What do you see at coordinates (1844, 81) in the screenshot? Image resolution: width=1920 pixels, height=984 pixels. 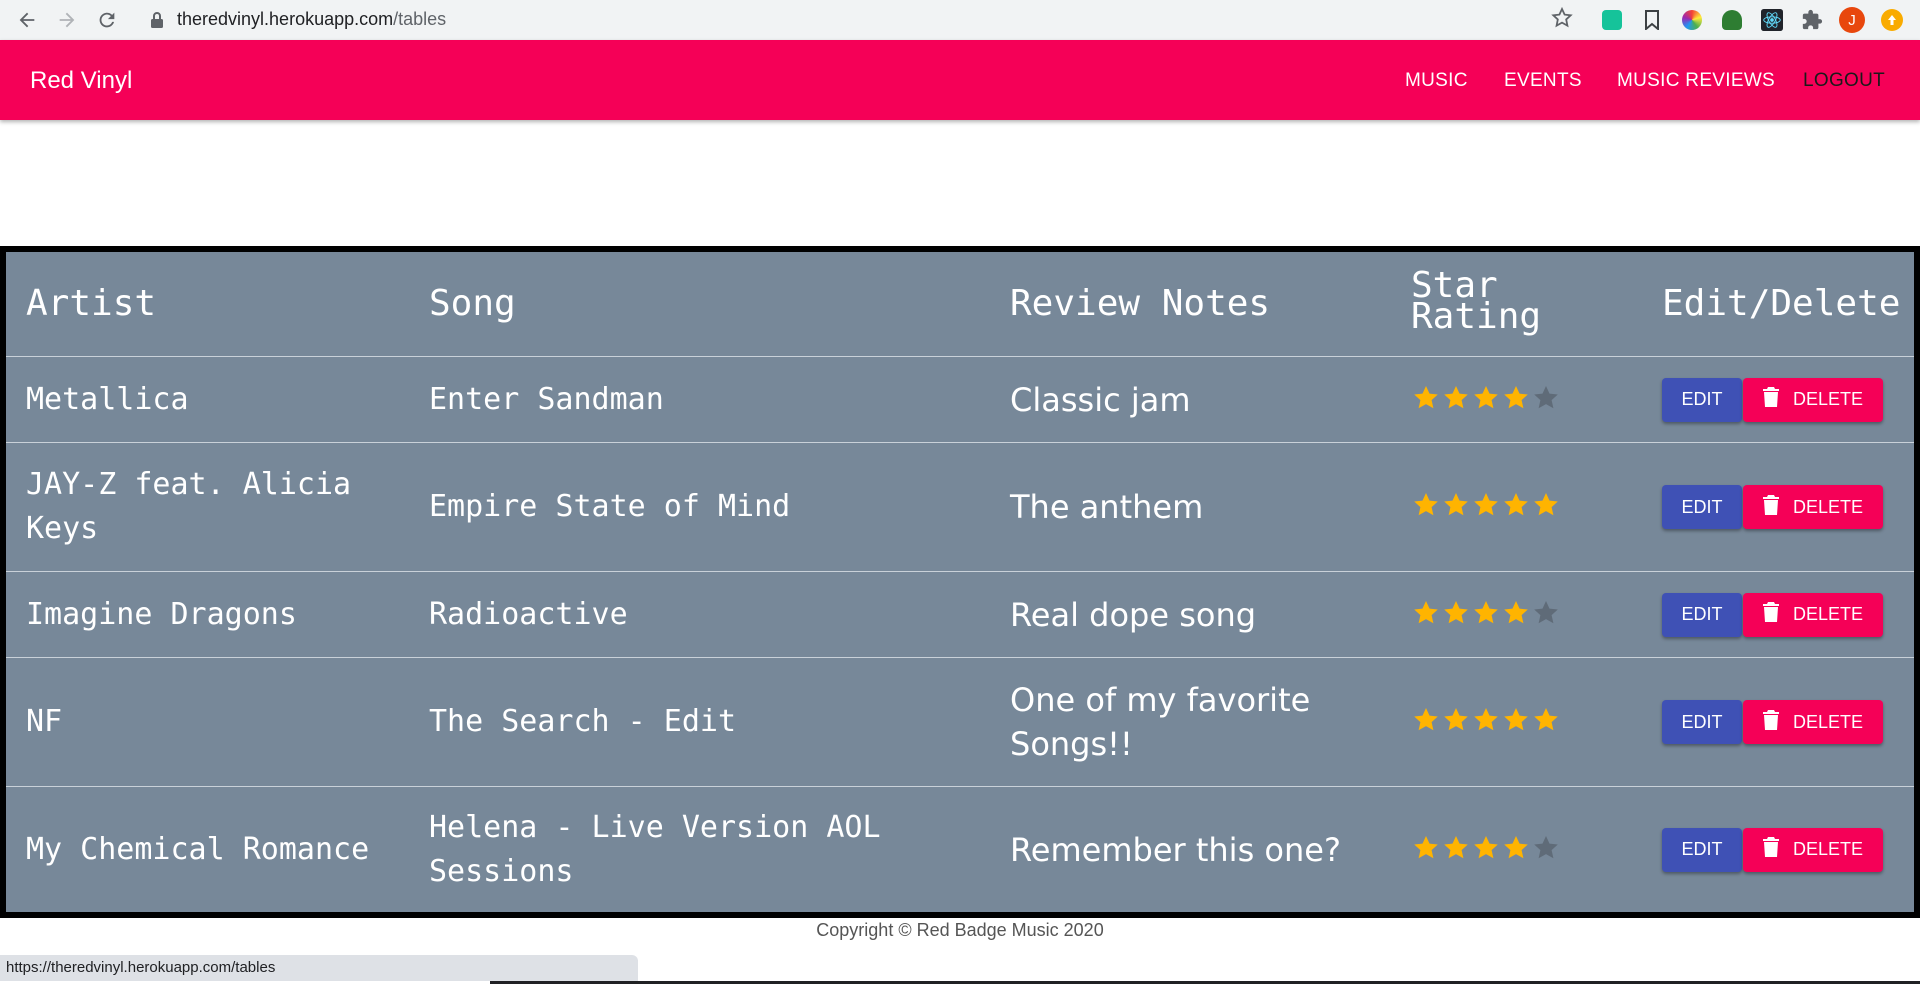 I see `nav-logout: LOGOUT` at bounding box center [1844, 81].